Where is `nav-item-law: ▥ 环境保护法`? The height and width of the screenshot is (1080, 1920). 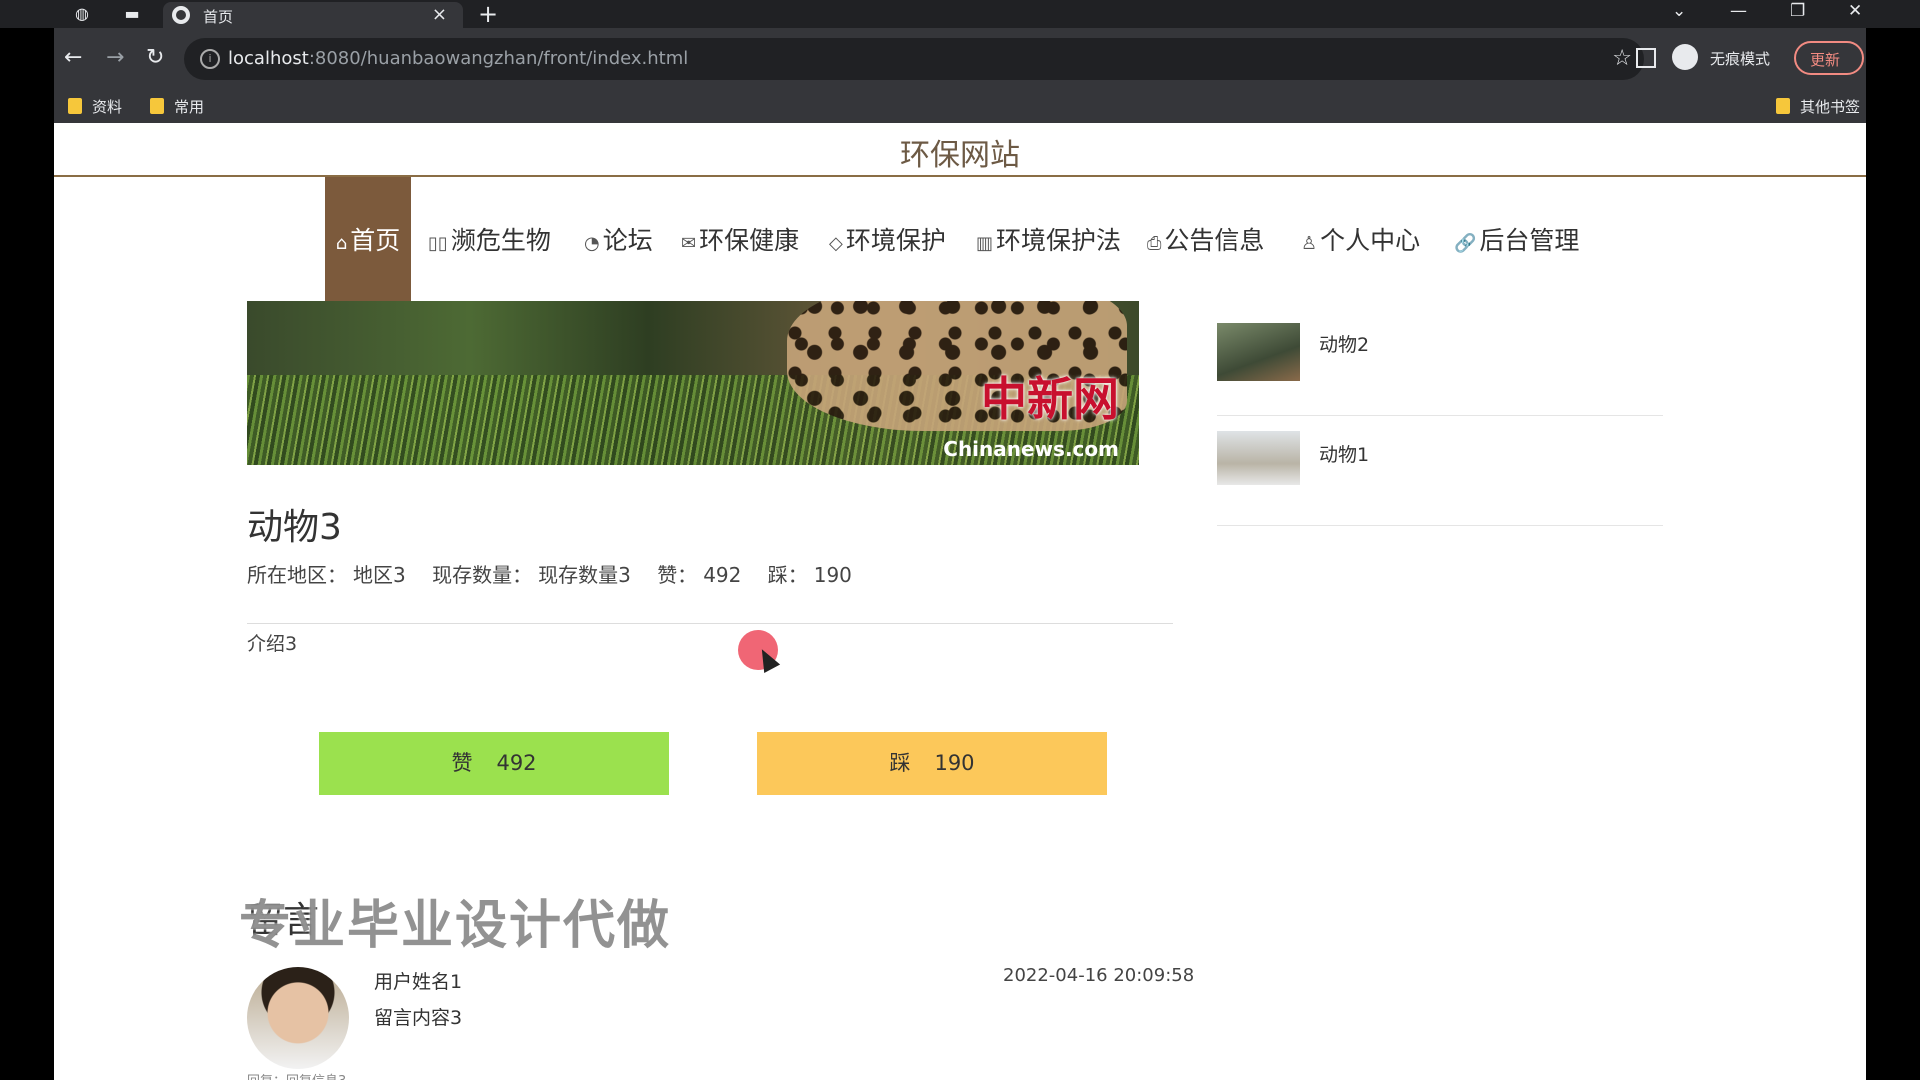 nav-item-law: ▥ 环境保护法 is located at coordinates (1048, 241).